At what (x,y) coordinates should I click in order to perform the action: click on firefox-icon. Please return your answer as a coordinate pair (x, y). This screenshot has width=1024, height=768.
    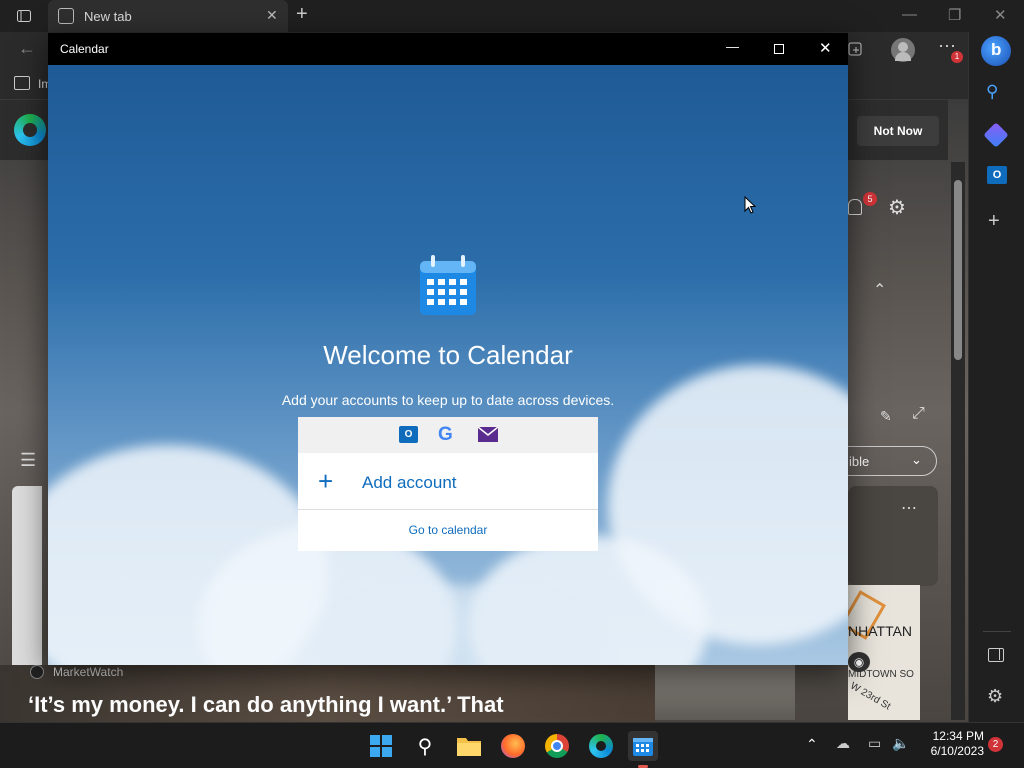
    Looking at the image, I should click on (513, 746).